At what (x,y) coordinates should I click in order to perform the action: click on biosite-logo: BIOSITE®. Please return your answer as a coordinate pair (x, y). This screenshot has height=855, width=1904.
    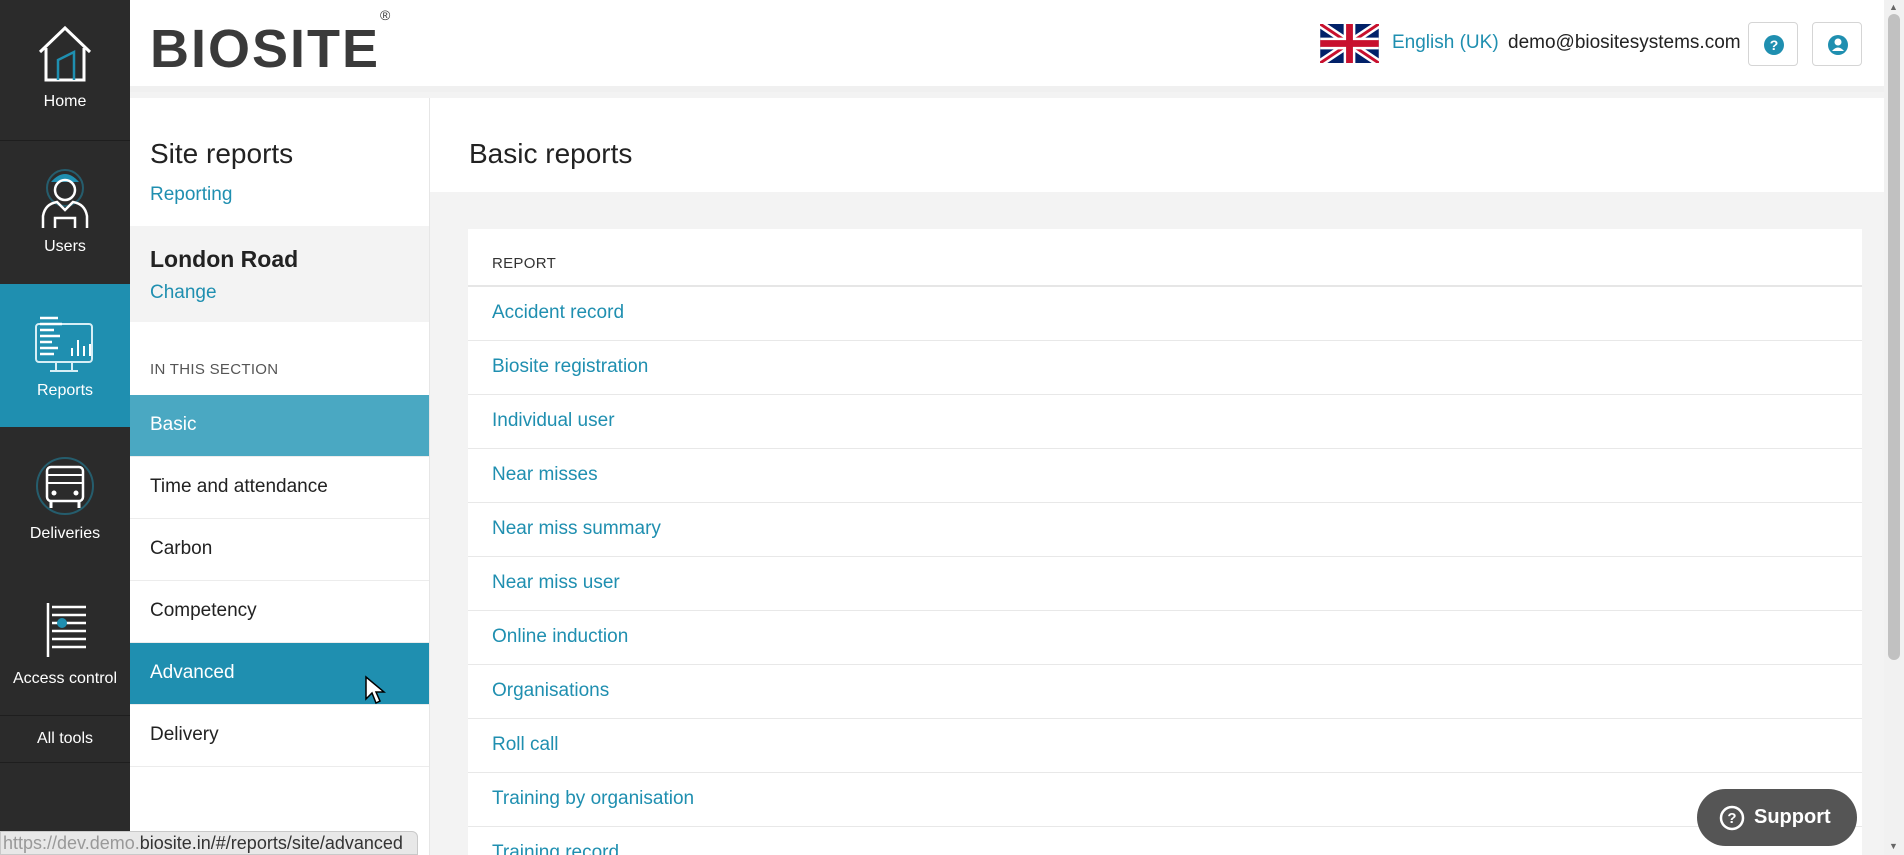
    Looking at the image, I should click on (270, 41).